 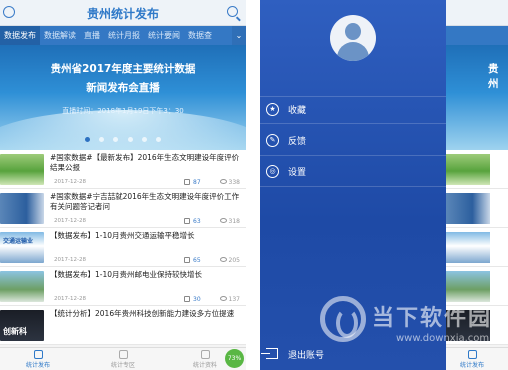 I want to click on pencil-icon: ✎, so click(x=272, y=140).